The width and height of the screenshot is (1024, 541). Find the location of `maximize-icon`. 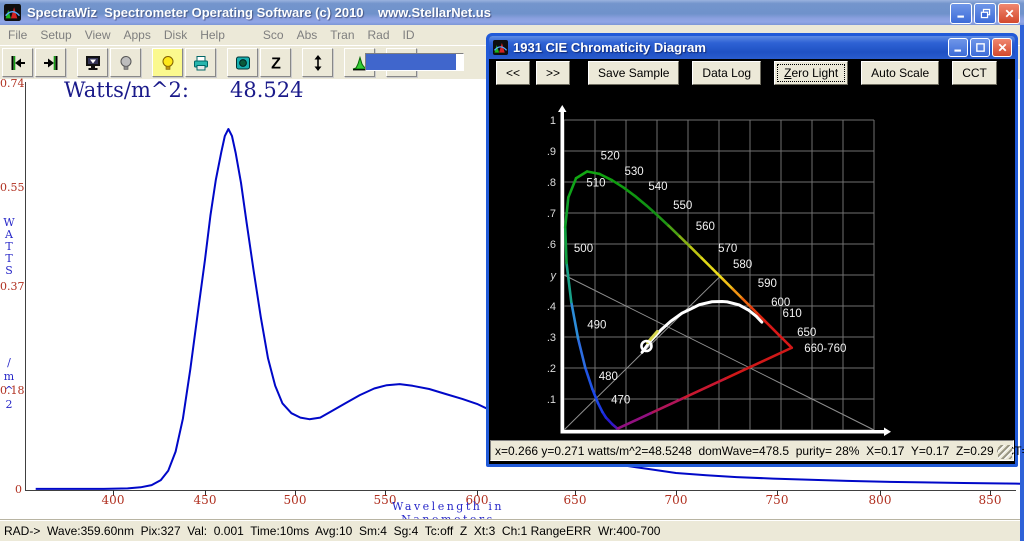

maximize-icon is located at coordinates (980, 47).